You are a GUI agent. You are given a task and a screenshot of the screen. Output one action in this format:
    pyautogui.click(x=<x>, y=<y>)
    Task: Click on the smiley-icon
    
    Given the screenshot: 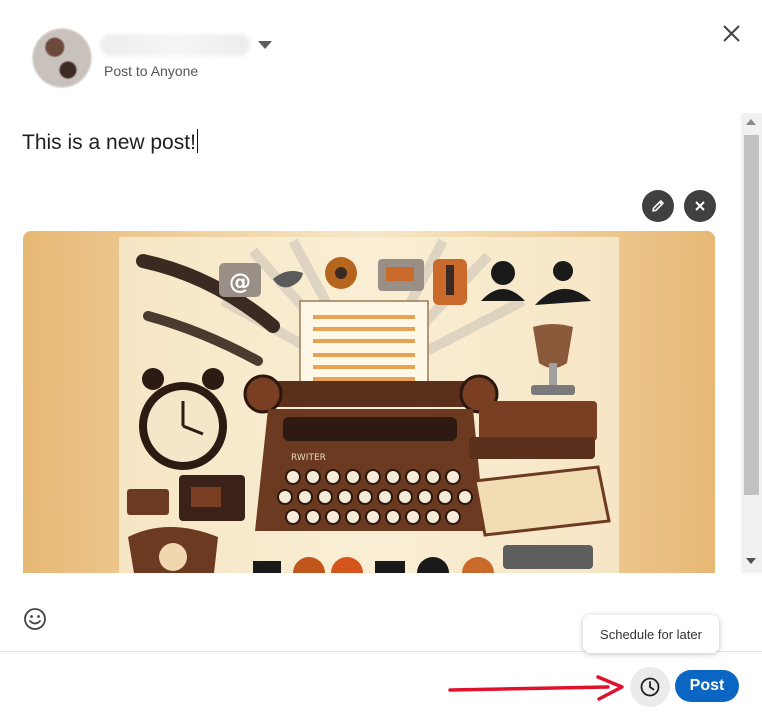 What is the action you would take?
    pyautogui.click(x=35, y=619)
    